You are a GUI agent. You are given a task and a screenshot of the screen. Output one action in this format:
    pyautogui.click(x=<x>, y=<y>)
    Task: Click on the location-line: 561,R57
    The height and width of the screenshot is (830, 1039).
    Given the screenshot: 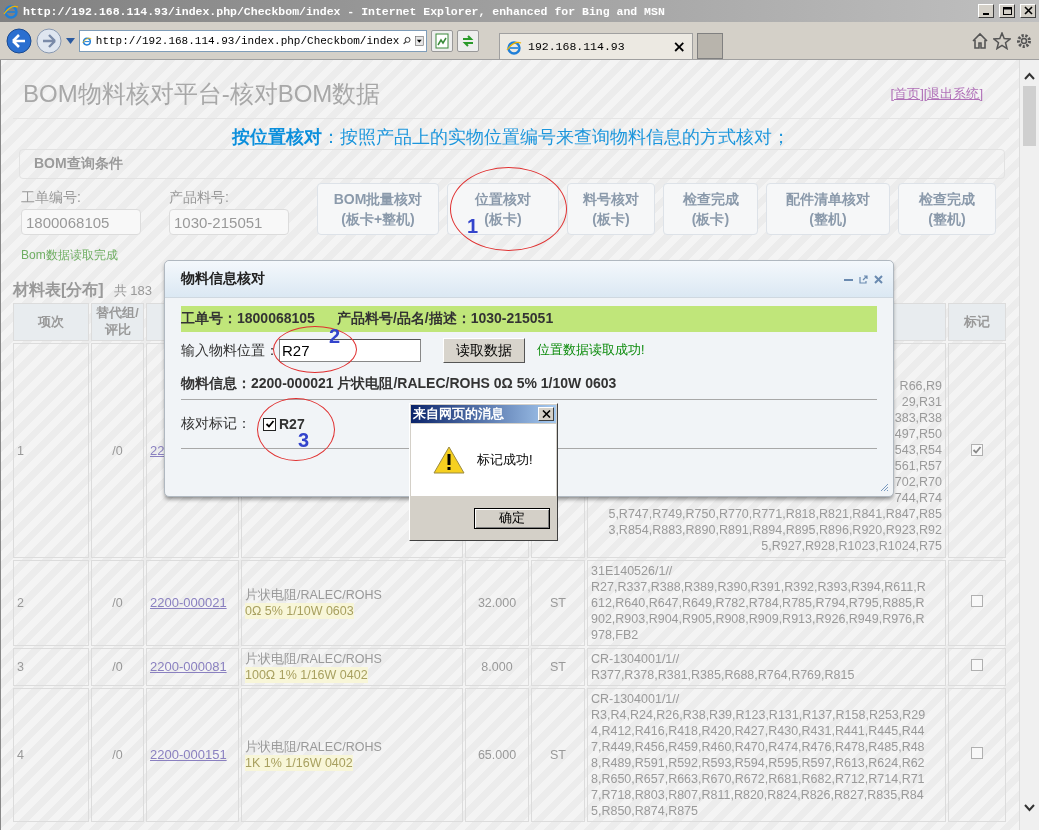 What is the action you would take?
    pyautogui.click(x=918, y=466)
    